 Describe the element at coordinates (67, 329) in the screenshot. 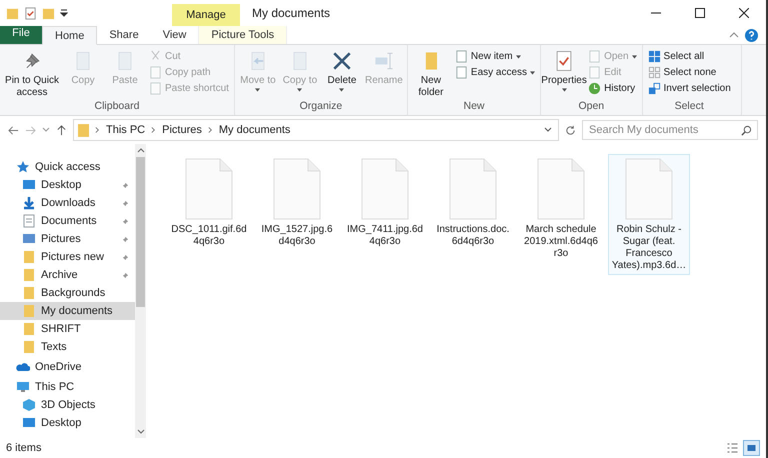

I see `nav-item: SHRIFT` at that location.